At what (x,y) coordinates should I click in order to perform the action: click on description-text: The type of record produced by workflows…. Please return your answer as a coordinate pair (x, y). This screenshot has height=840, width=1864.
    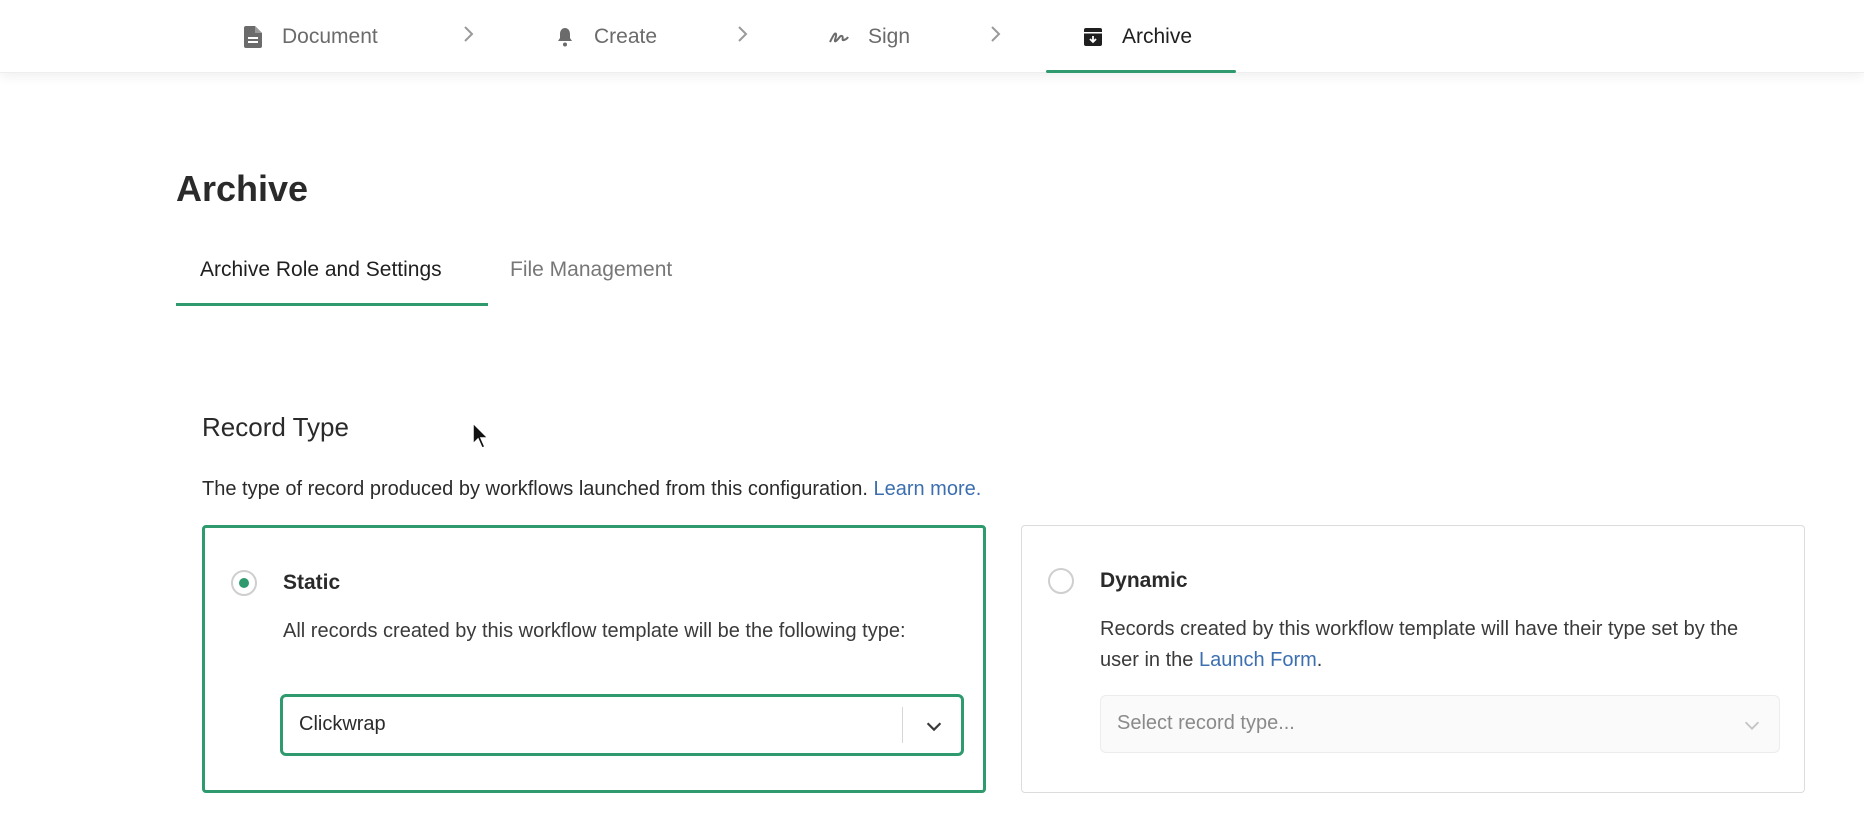
    Looking at the image, I should click on (535, 489).